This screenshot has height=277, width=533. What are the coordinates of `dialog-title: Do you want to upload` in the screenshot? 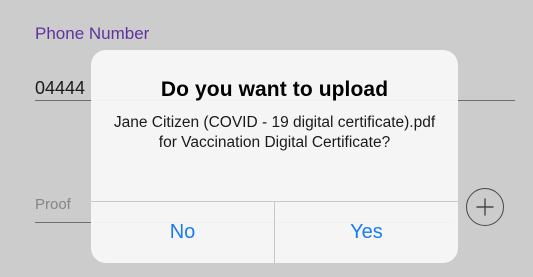 It's located at (274, 89).